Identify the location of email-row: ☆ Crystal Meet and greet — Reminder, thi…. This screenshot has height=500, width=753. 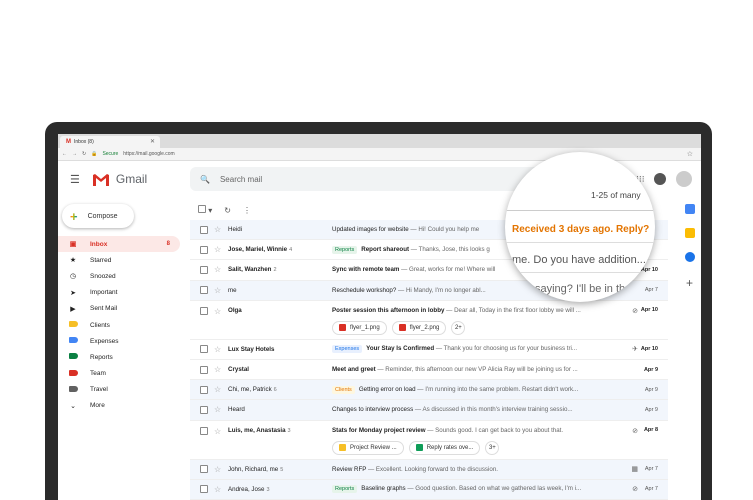
(429, 370).